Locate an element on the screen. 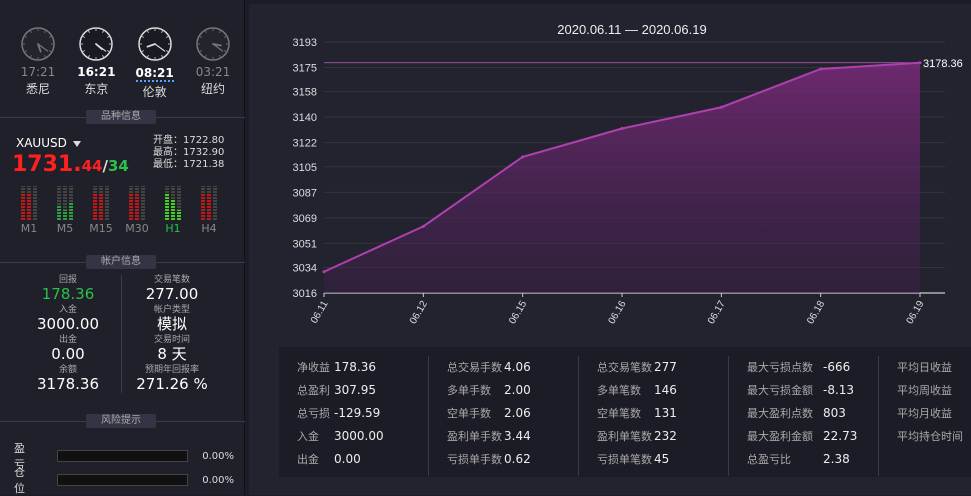  x-tick-label: 06.18 is located at coordinates (816, 313).